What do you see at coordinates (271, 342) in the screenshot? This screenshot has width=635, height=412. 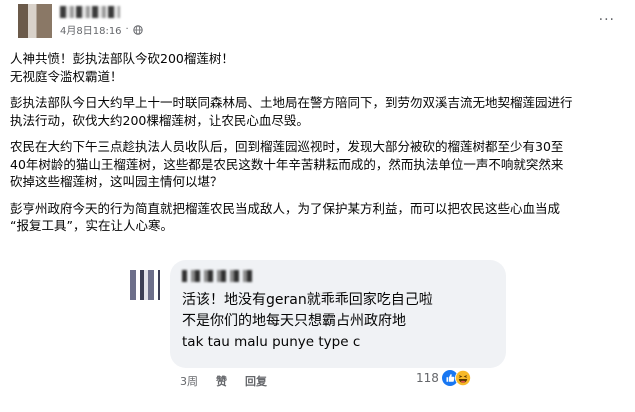 I see `comment-line: tak tau malu punye type c` at bounding box center [271, 342].